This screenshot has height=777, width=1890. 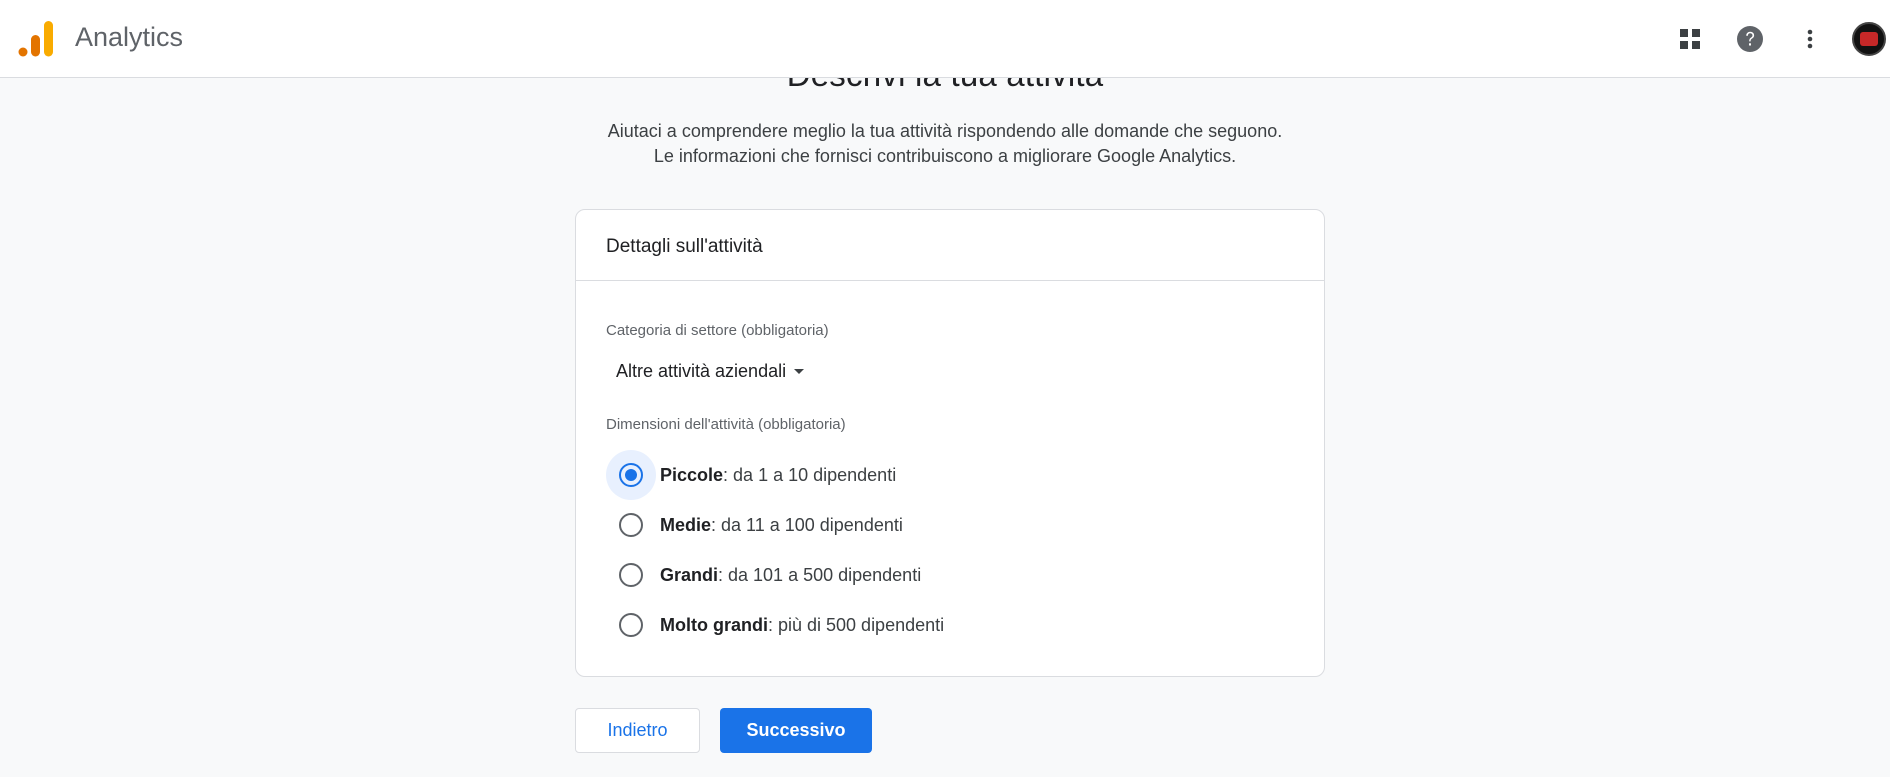 What do you see at coordinates (717, 330) in the screenshot?
I see `industry-category-label: Categoria di settore (obbligatoria)` at bounding box center [717, 330].